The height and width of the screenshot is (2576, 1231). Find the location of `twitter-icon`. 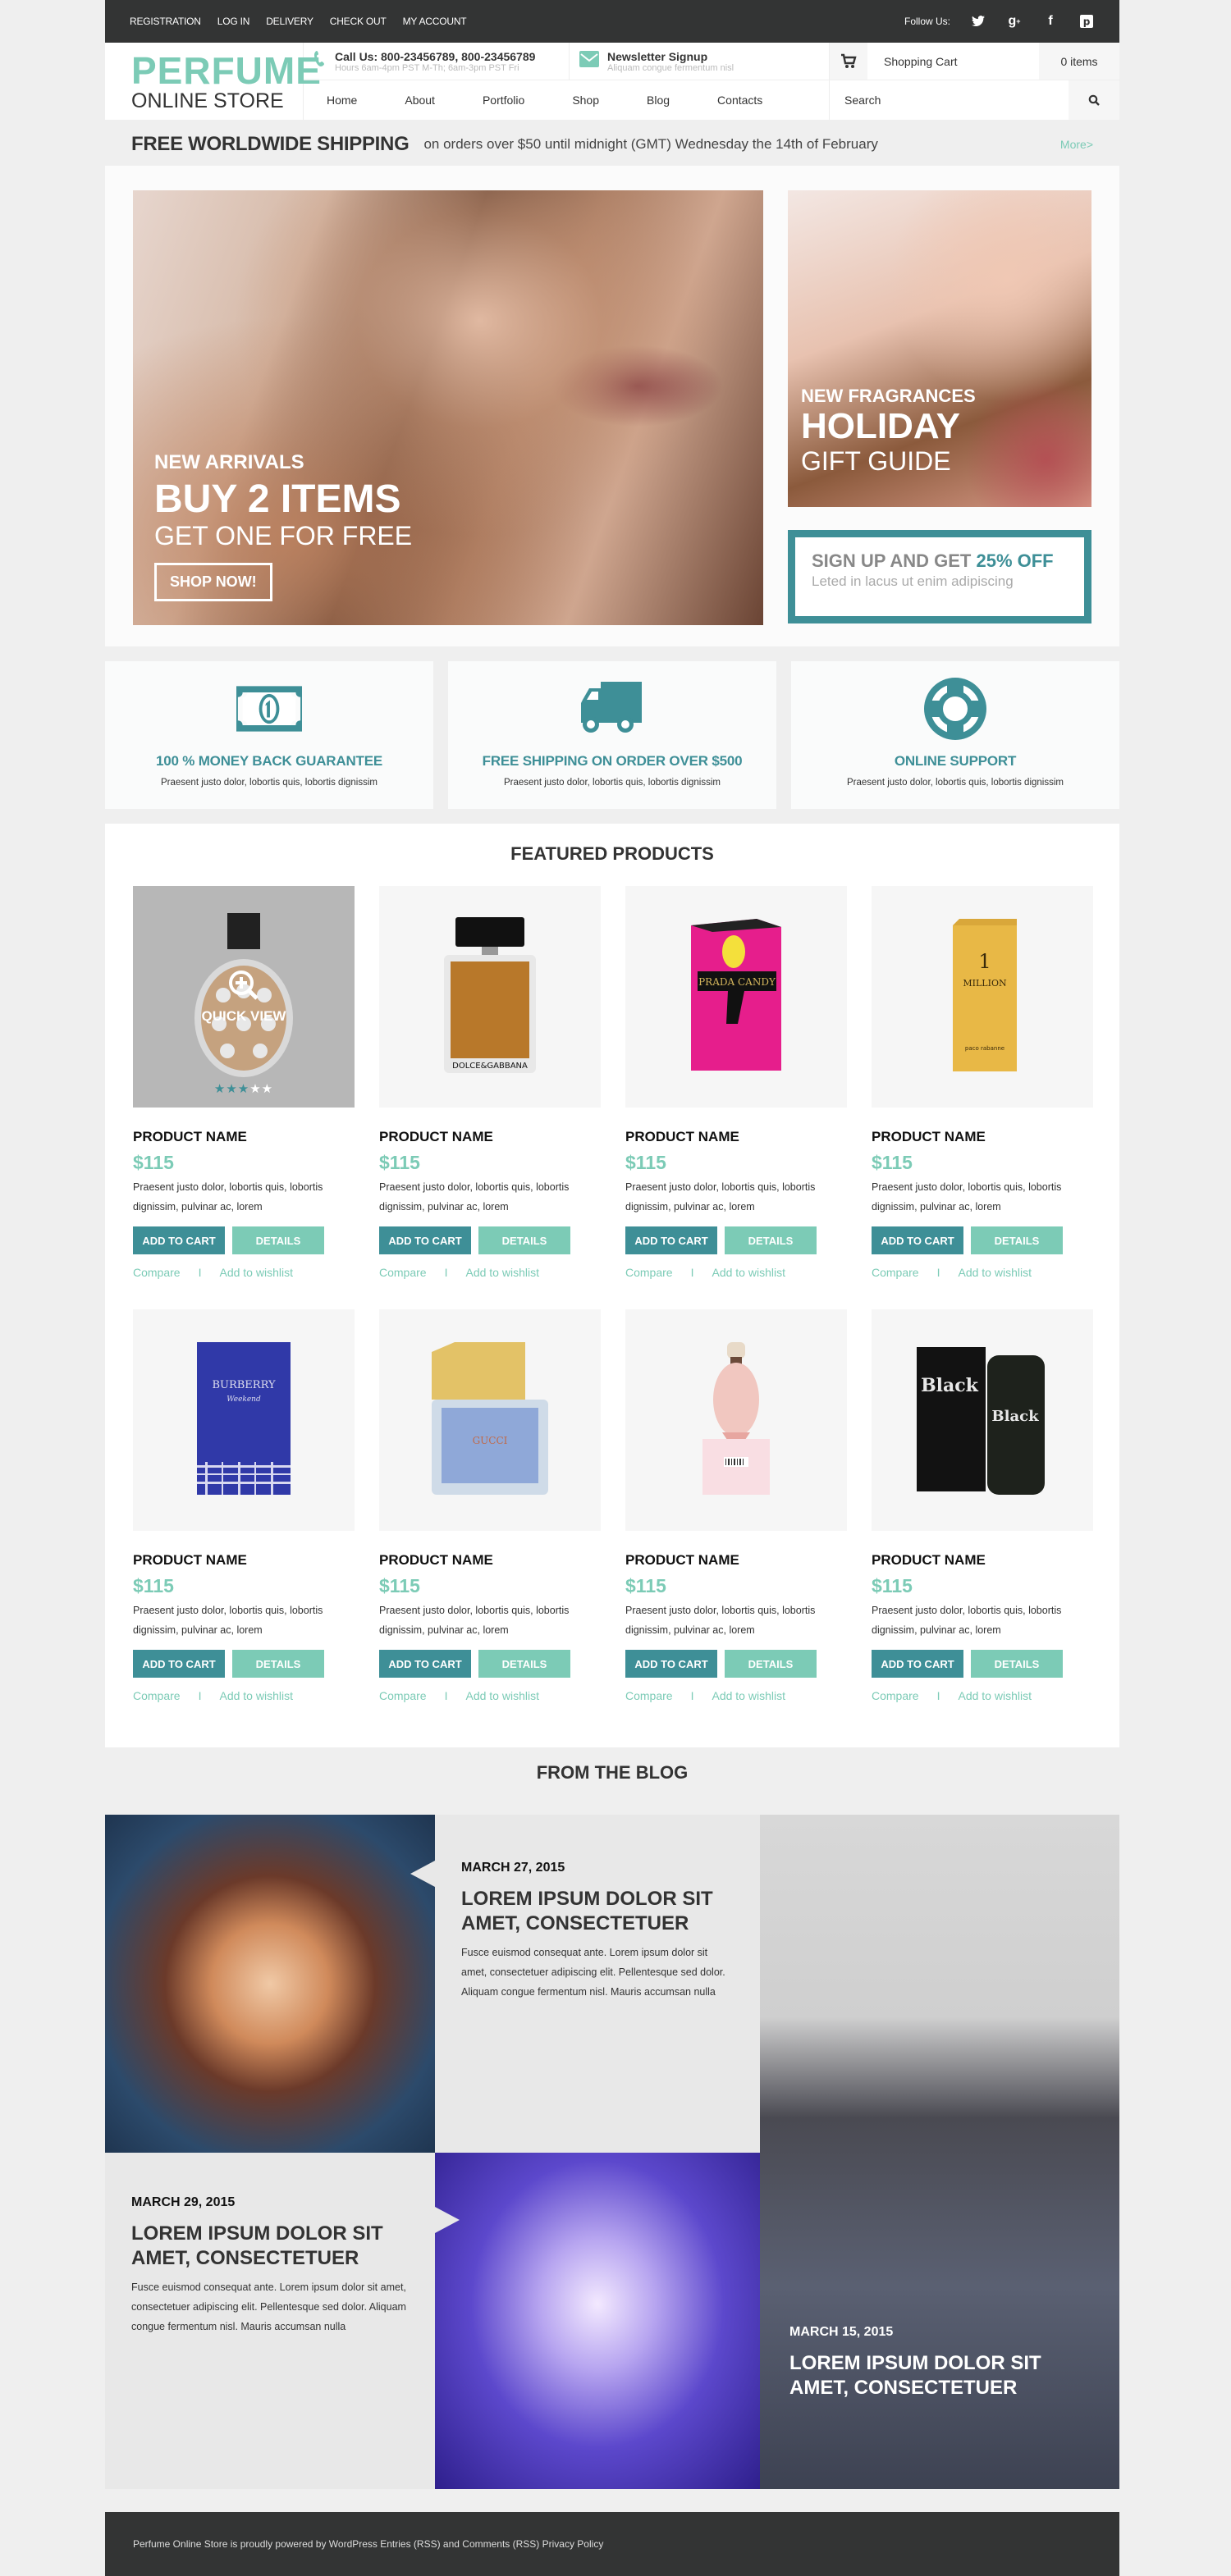

twitter-icon is located at coordinates (978, 22).